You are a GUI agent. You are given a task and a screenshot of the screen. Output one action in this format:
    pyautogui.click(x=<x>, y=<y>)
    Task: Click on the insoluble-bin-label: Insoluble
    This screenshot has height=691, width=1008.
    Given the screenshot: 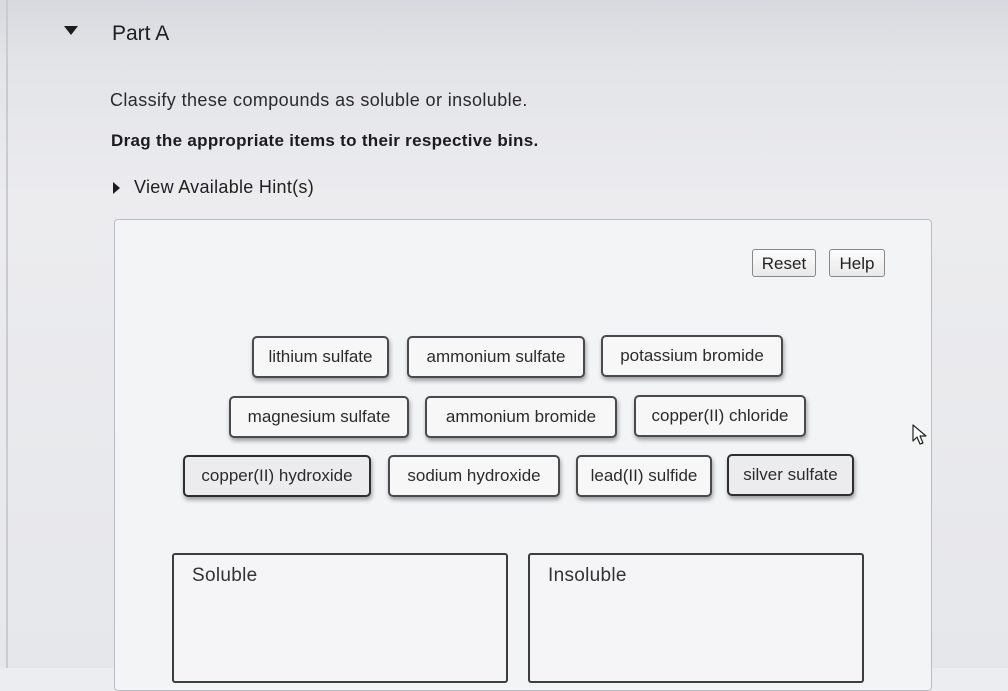 What is the action you would take?
    pyautogui.click(x=587, y=575)
    